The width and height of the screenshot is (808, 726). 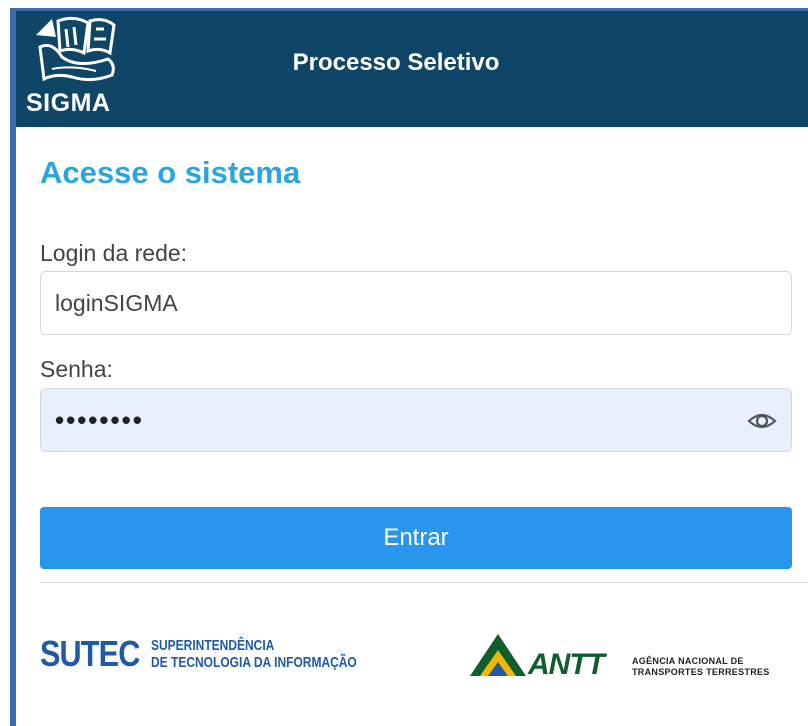 I want to click on login-label: Login da rede:, so click(x=114, y=253).